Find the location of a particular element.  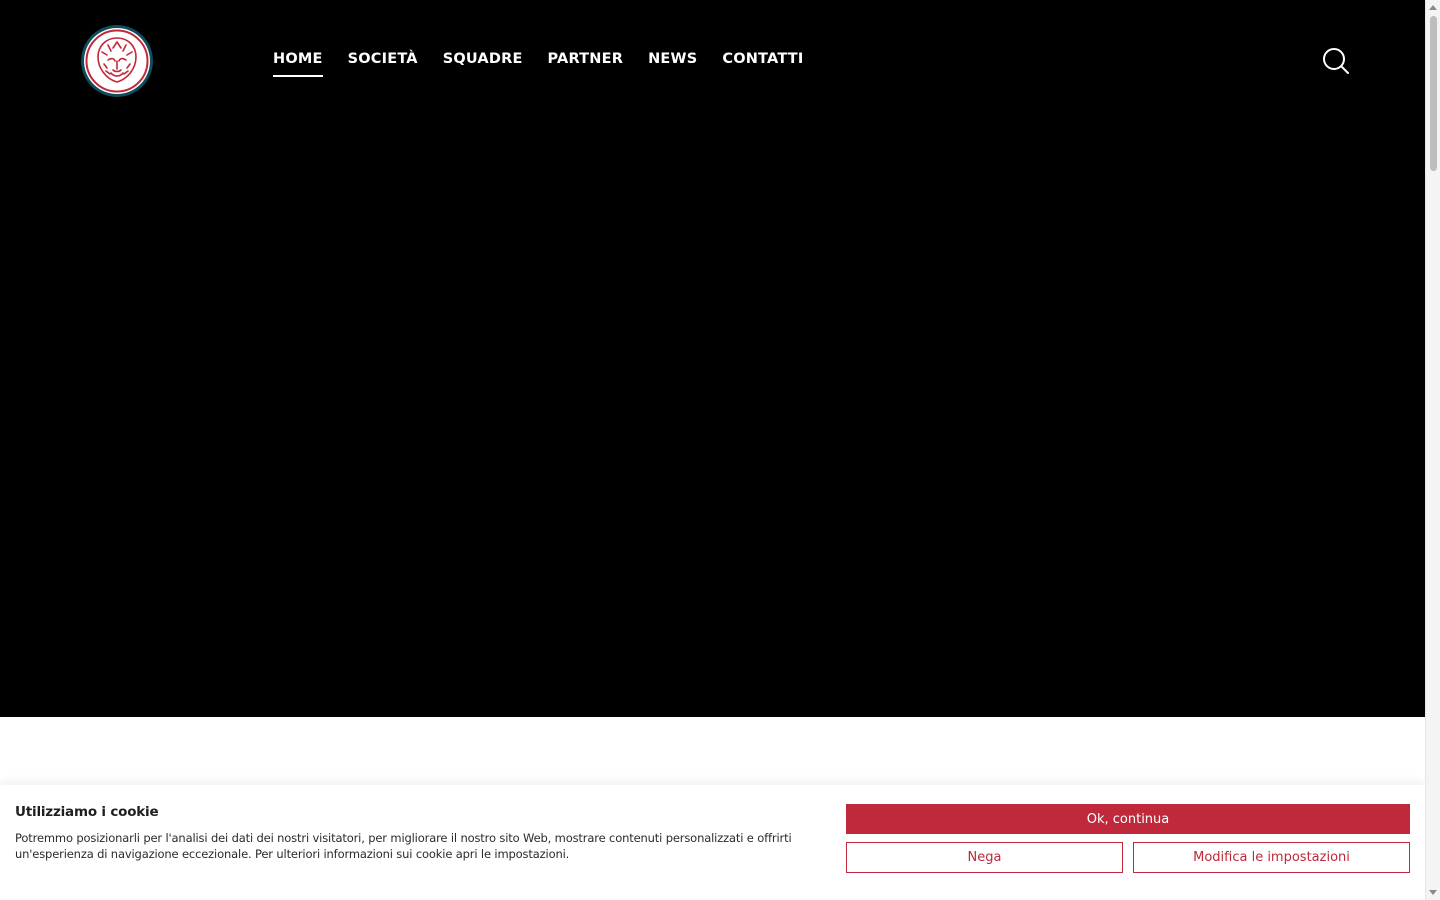

nav-item-contatti: CONTATTI is located at coordinates (762, 62).